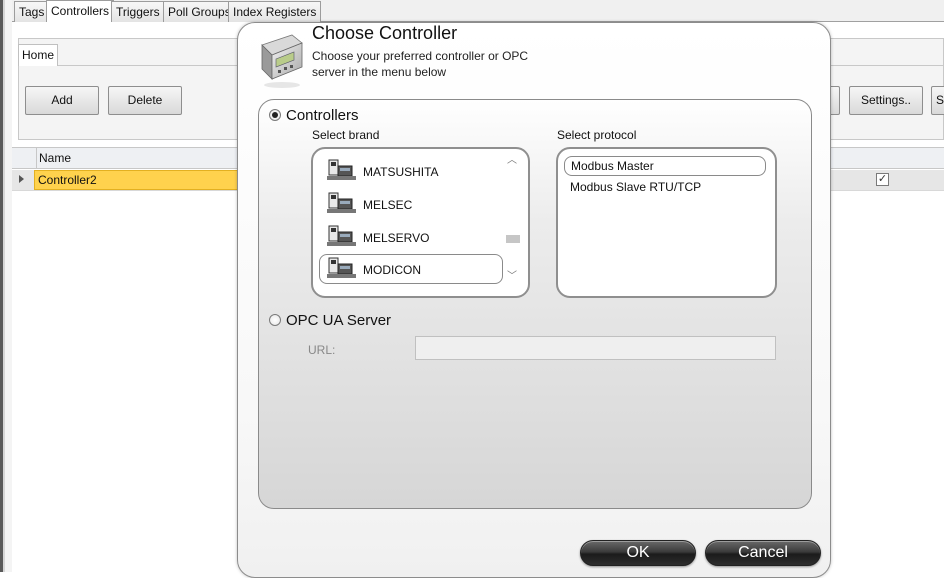 This screenshot has width=944, height=578. Describe the element at coordinates (138, 11) in the screenshot. I see `tab-triggers: Triggers` at that location.